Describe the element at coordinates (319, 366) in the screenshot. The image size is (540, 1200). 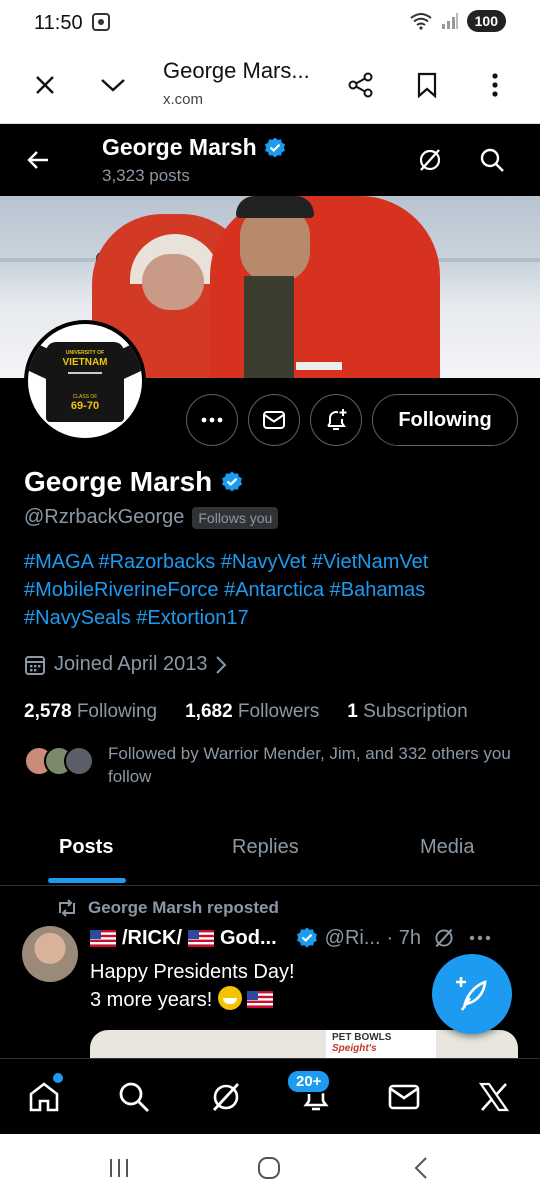
I see `banner-badge` at that location.